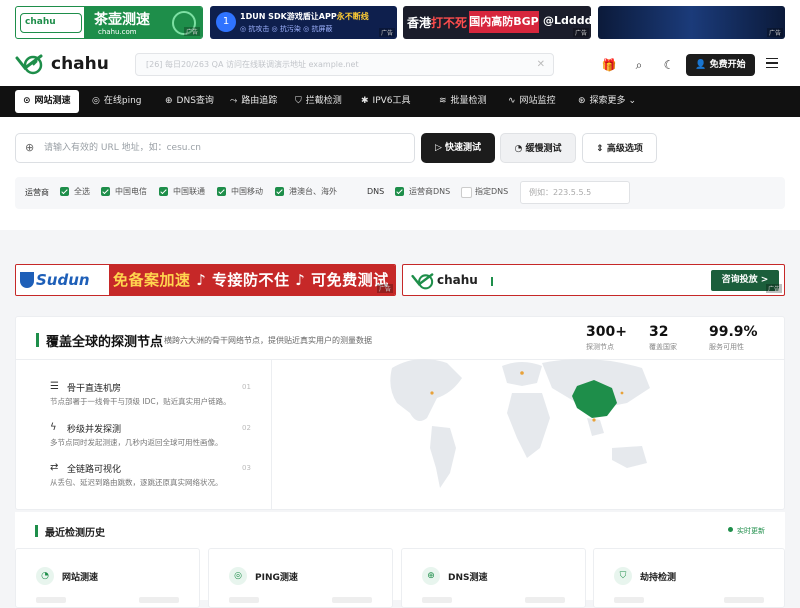 This screenshot has width=800, height=608. I want to click on carrier-label: 运营商, so click(37, 192).